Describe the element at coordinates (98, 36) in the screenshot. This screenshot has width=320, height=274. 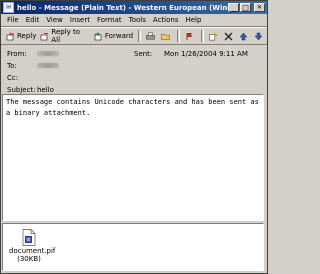
I see `forward-icon` at that location.